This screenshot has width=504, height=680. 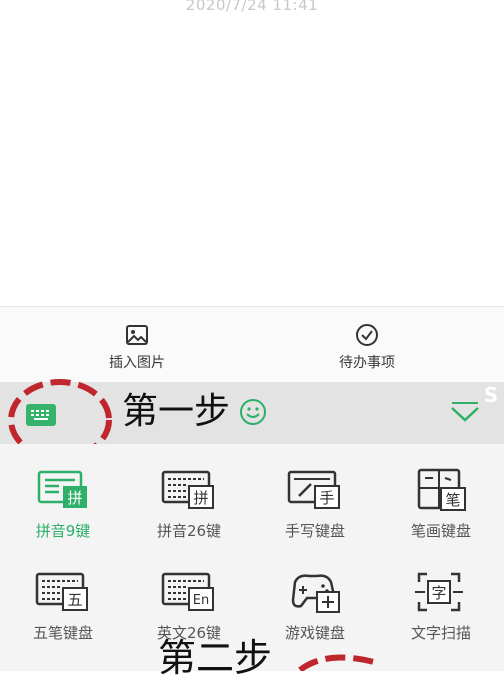 I want to click on handwriting-keyboard-icon: 手, so click(x=313, y=489).